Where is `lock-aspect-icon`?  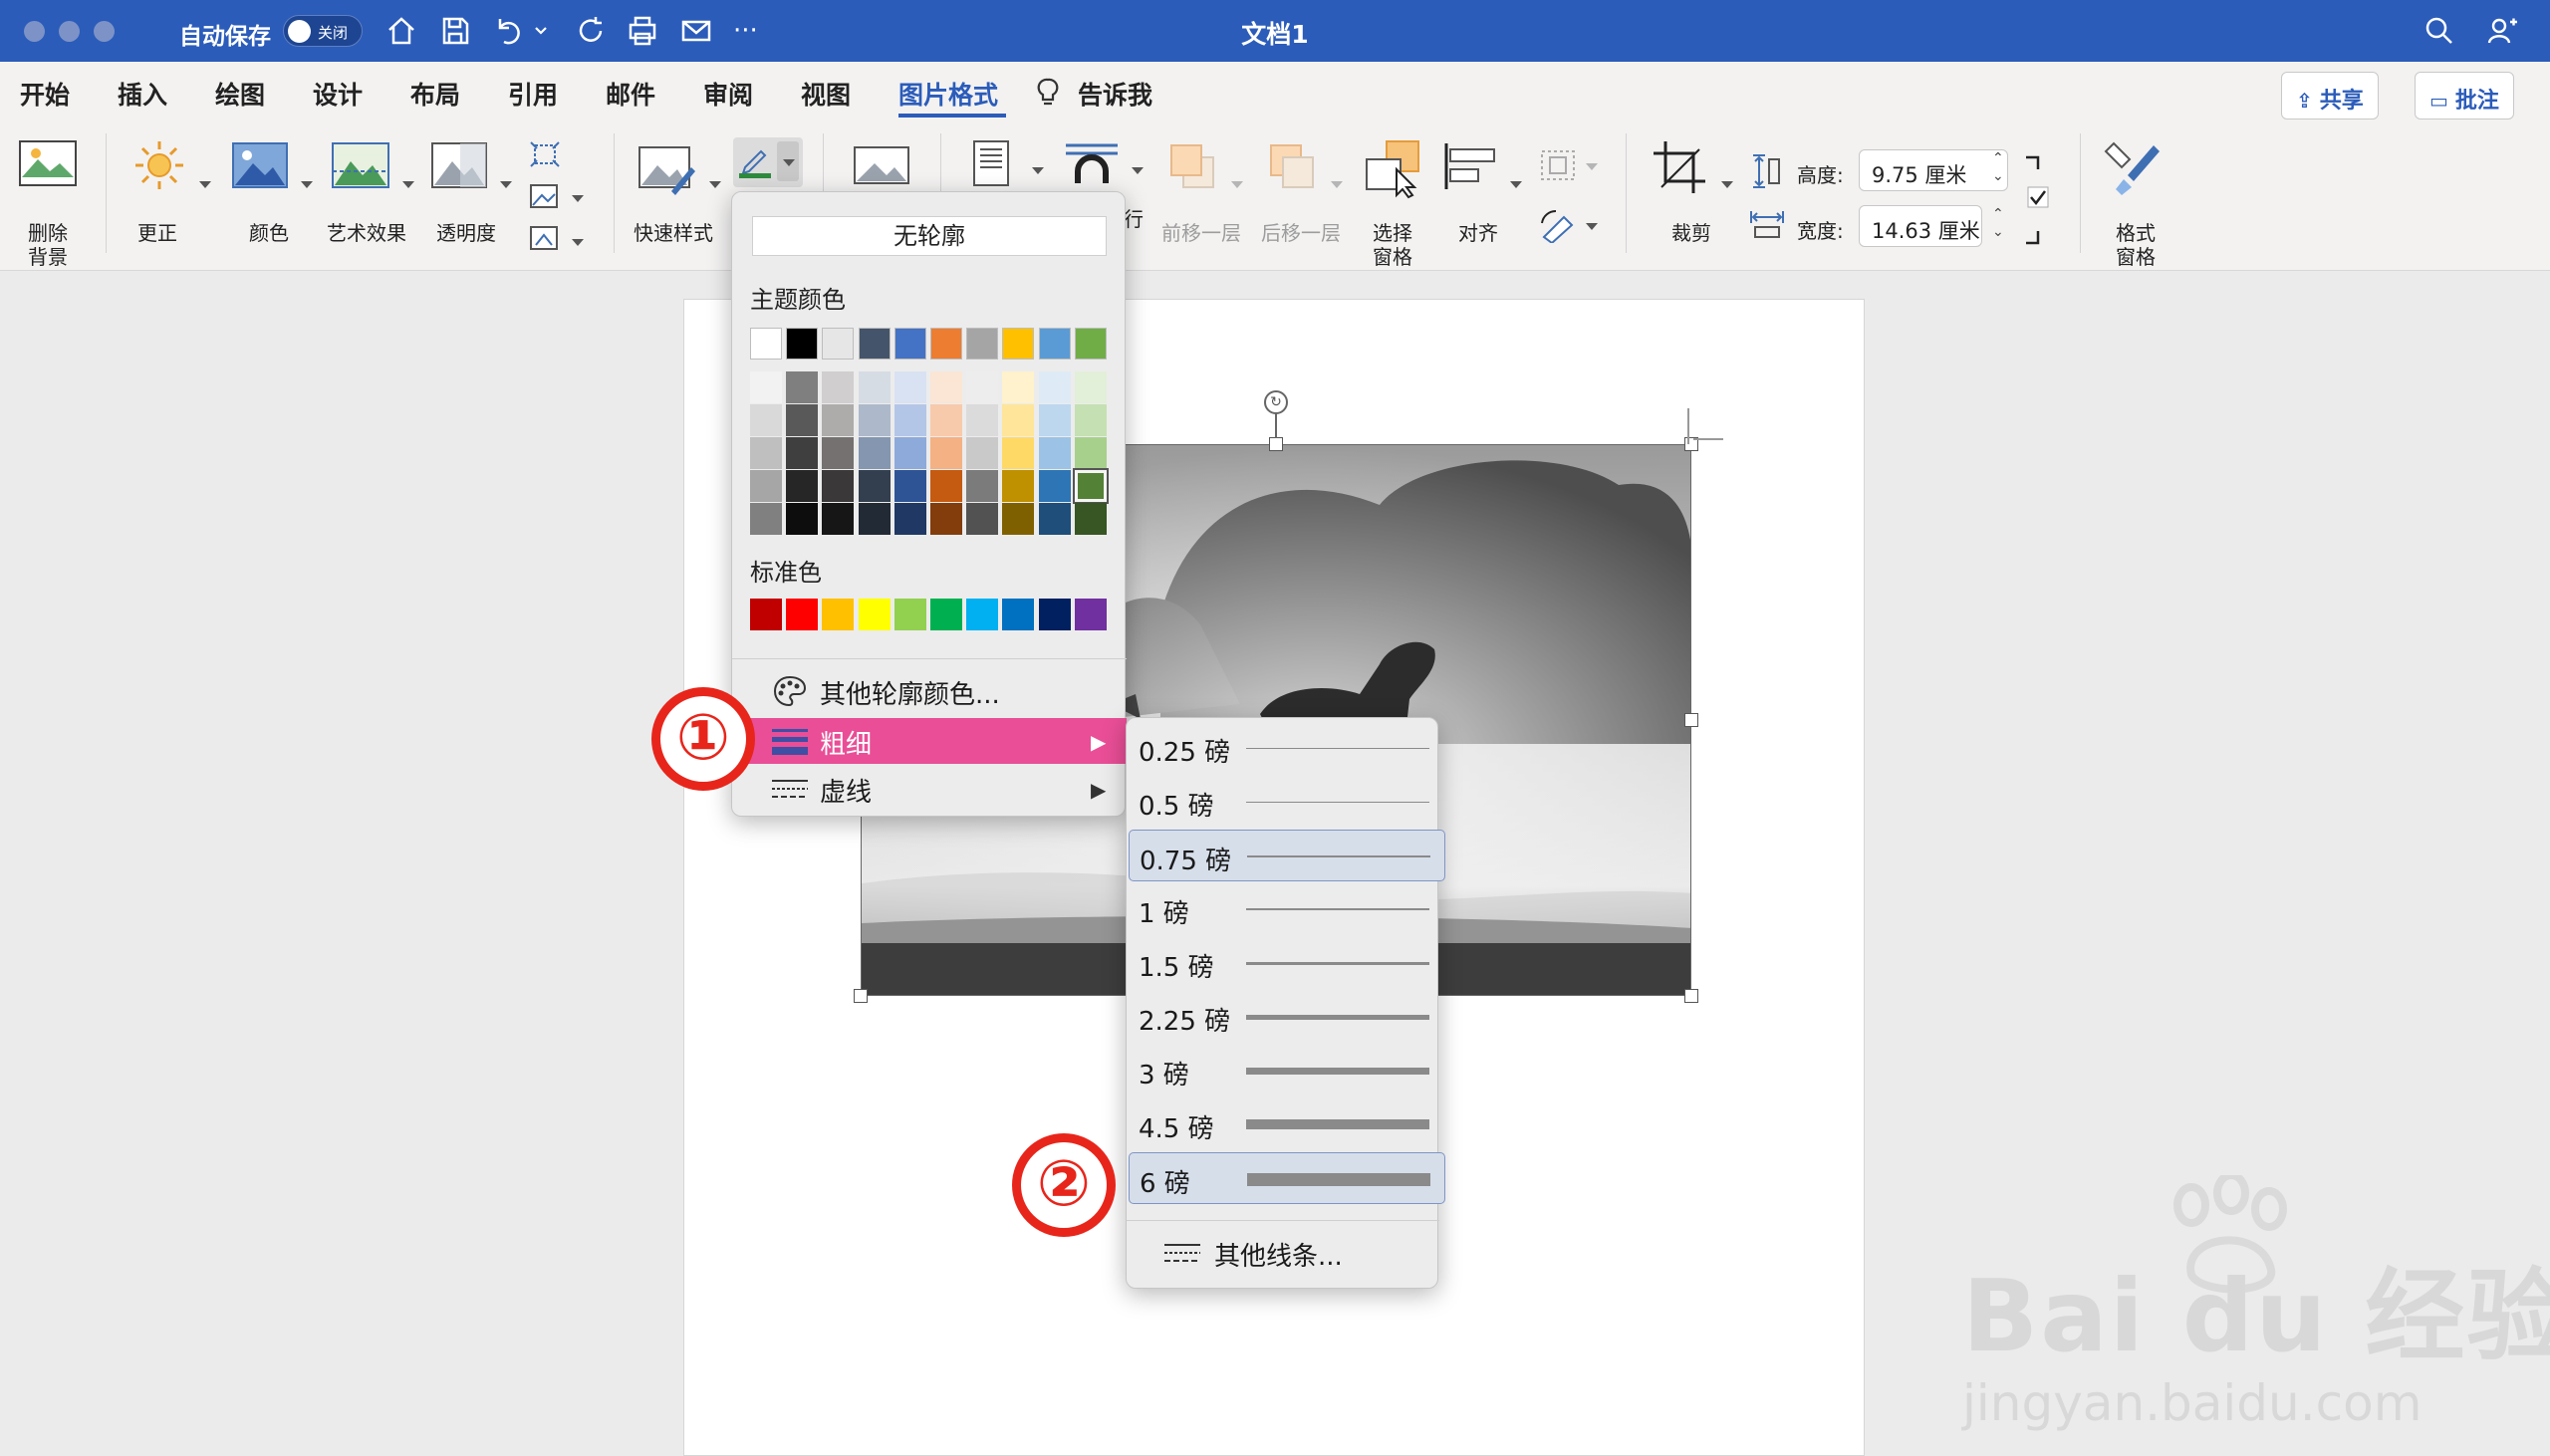
lock-aspect-icon is located at coordinates (2037, 200).